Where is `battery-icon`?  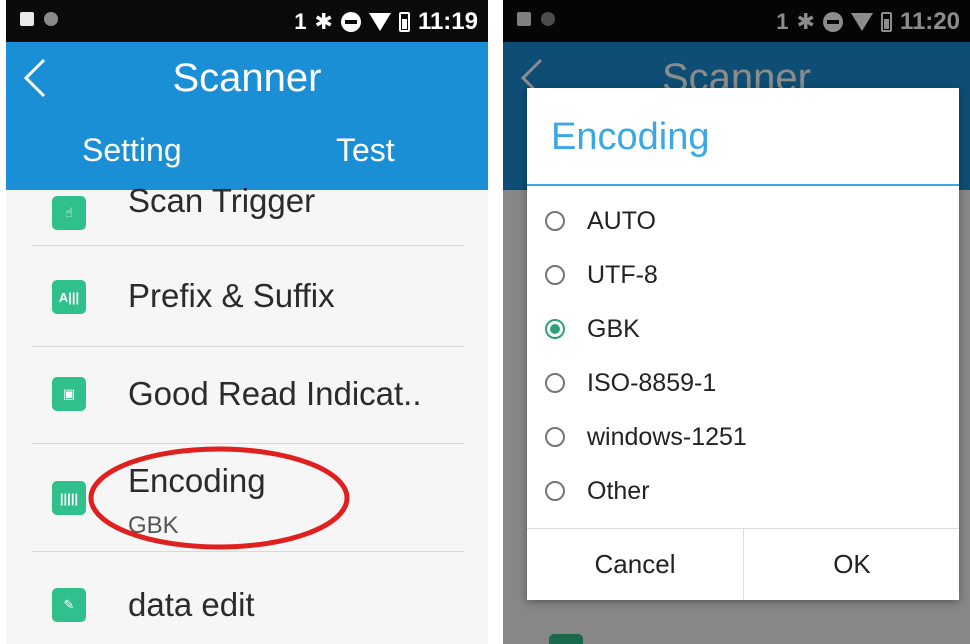
battery-icon is located at coordinates (404, 22).